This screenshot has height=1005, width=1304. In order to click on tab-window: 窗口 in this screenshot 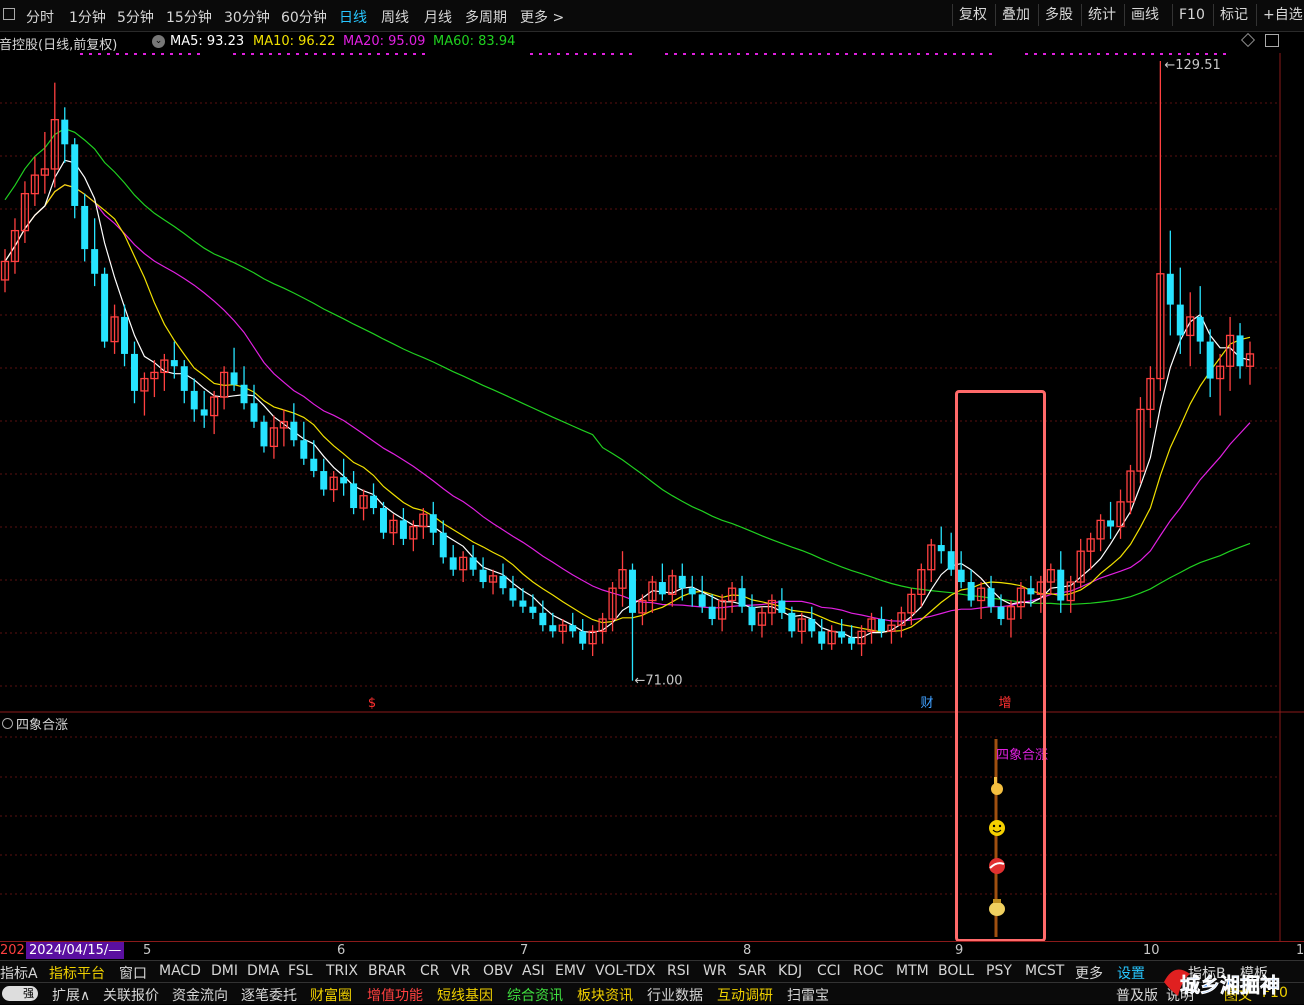, I will do `click(133, 973)`.